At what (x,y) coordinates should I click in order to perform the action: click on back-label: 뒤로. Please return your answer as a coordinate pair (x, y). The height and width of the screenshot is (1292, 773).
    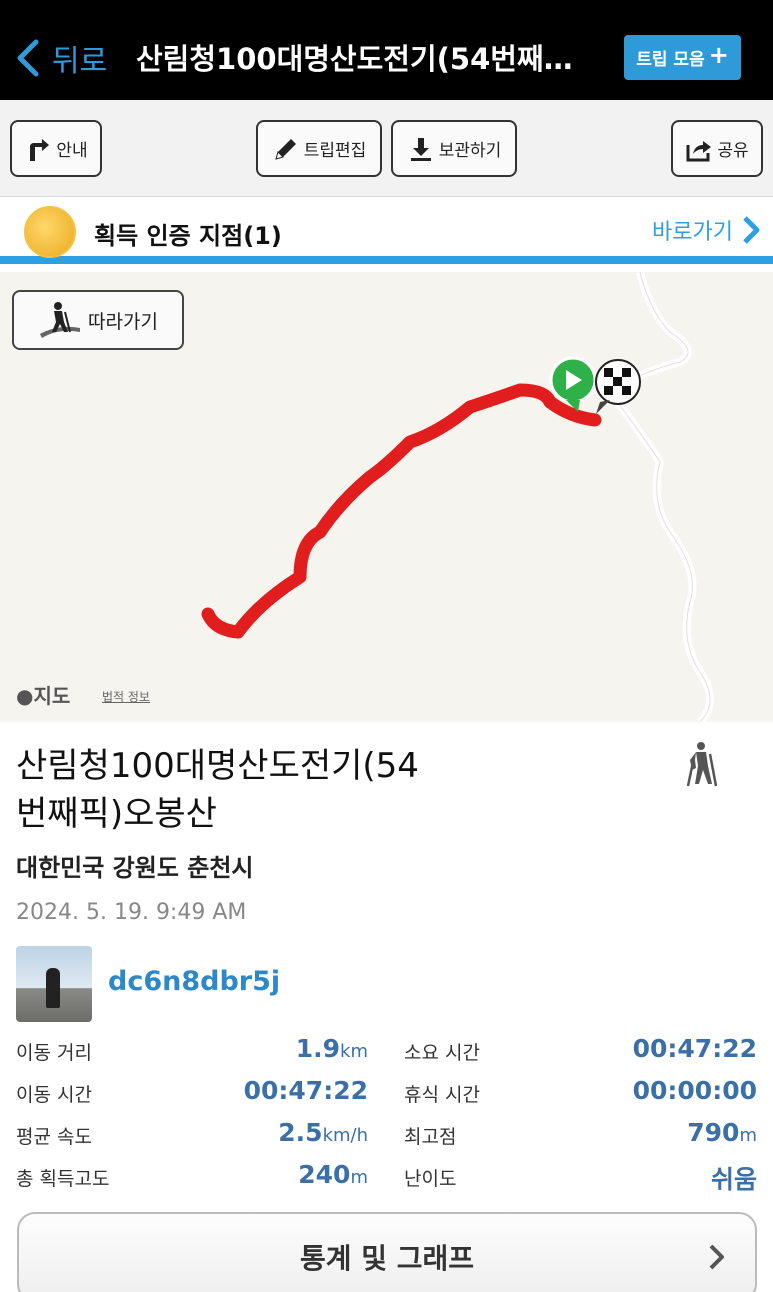
    Looking at the image, I should click on (80, 61).